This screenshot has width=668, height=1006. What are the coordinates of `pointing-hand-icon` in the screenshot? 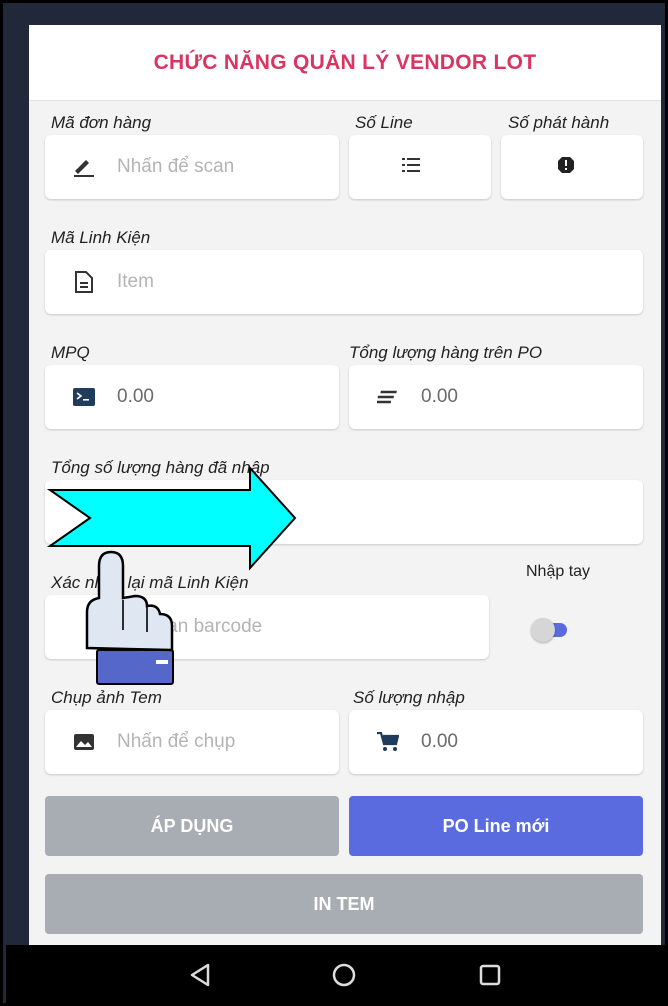 It's located at (129, 617).